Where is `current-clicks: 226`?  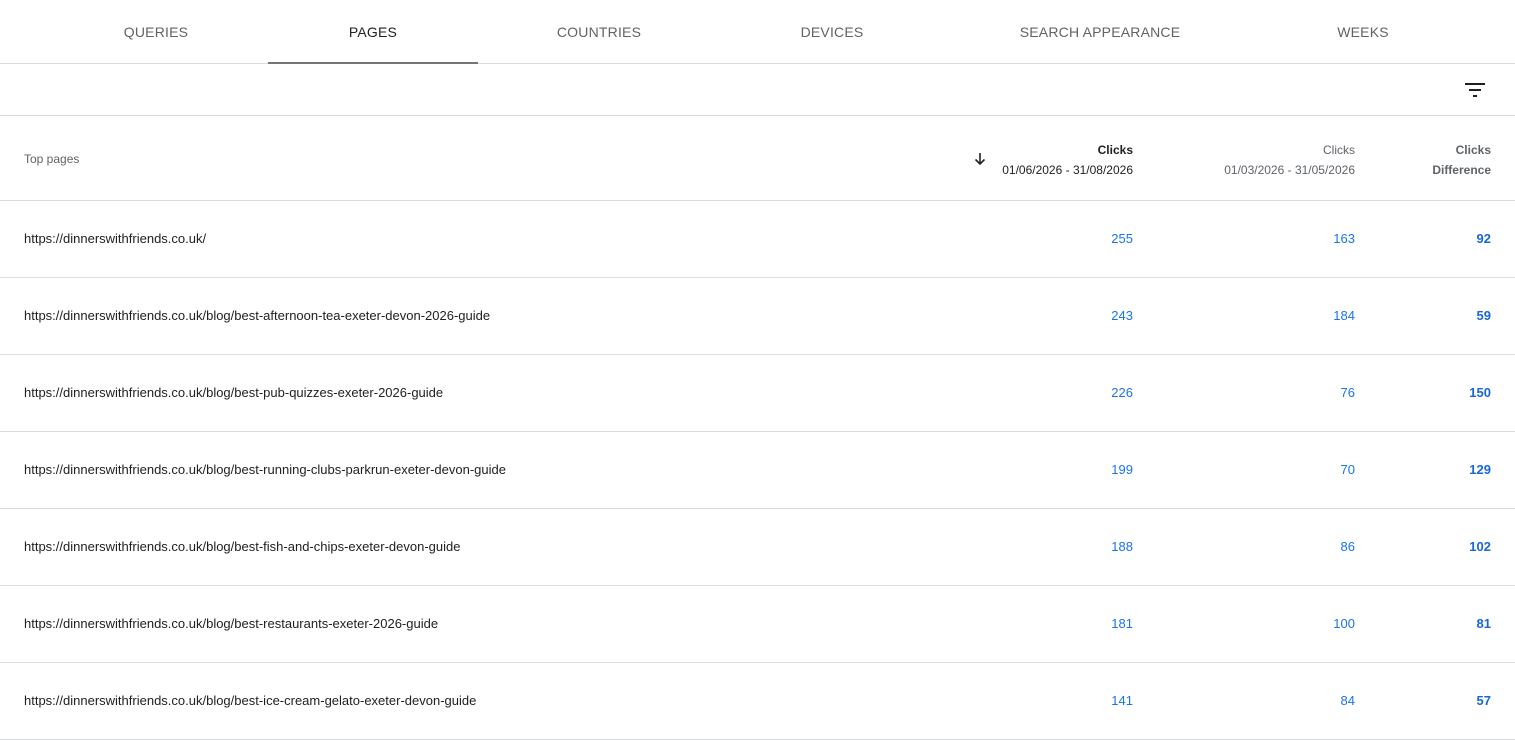
current-clicks: 226 is located at coordinates (1122, 392).